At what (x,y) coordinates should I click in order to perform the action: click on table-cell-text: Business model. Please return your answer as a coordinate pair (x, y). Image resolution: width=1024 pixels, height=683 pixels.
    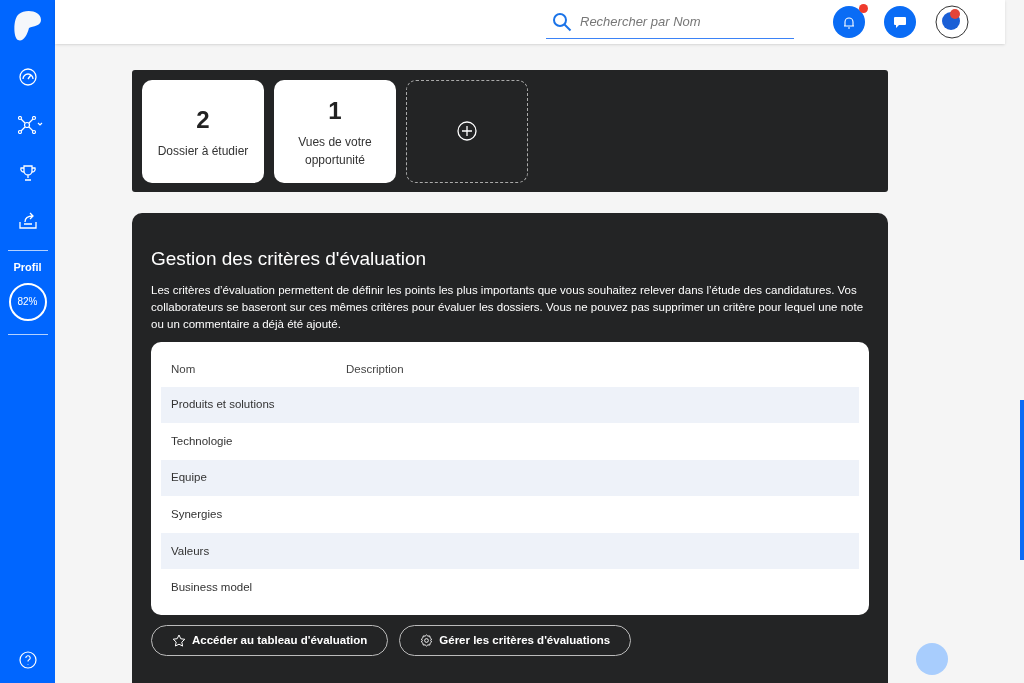
    Looking at the image, I should click on (212, 588).